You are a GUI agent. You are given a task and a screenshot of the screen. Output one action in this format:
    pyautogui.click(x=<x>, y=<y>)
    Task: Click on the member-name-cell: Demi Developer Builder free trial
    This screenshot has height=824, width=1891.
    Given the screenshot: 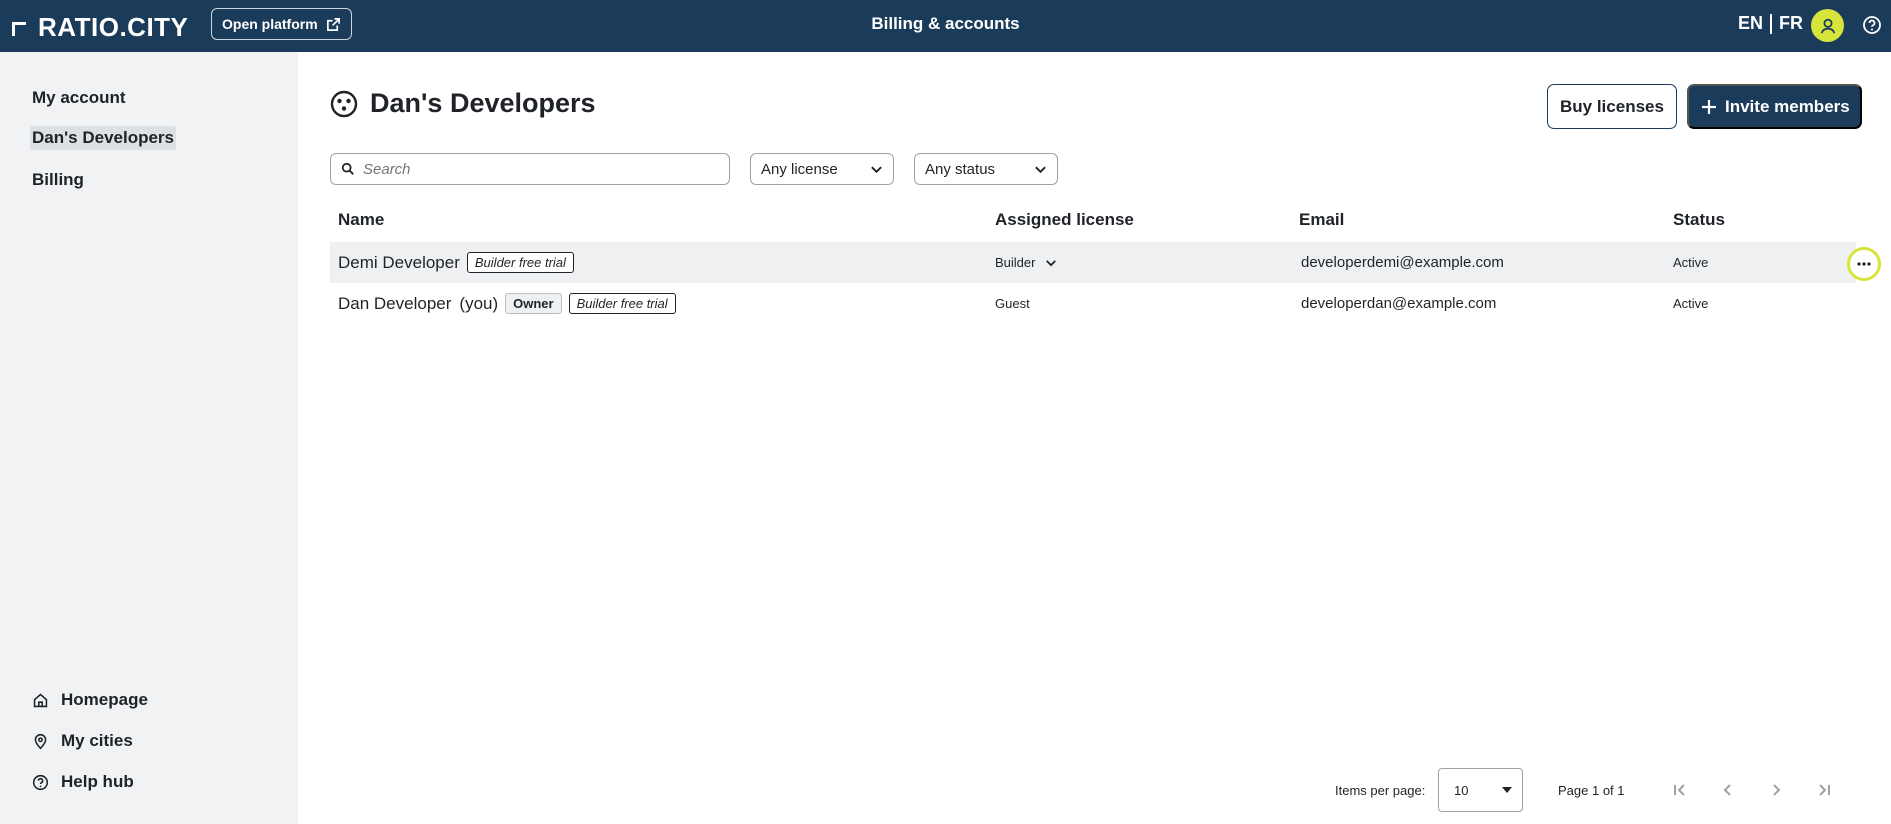 What is the action you would take?
    pyautogui.click(x=456, y=262)
    